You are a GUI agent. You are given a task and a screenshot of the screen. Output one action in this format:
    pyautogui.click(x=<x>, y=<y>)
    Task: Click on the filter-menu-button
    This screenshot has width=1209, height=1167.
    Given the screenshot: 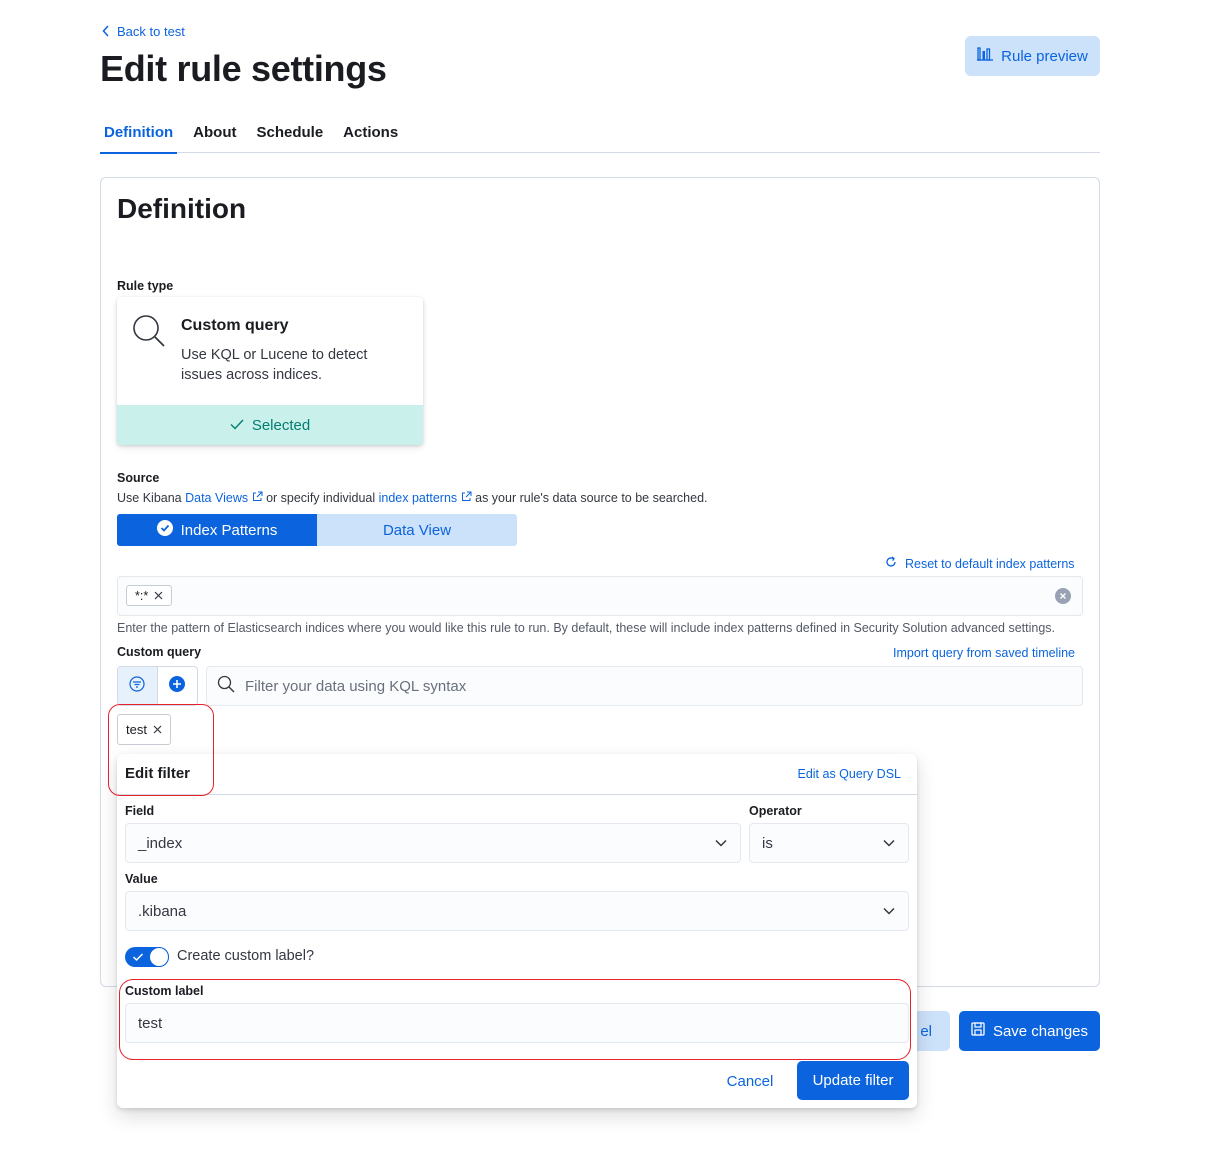 What is the action you would take?
    pyautogui.click(x=138, y=686)
    